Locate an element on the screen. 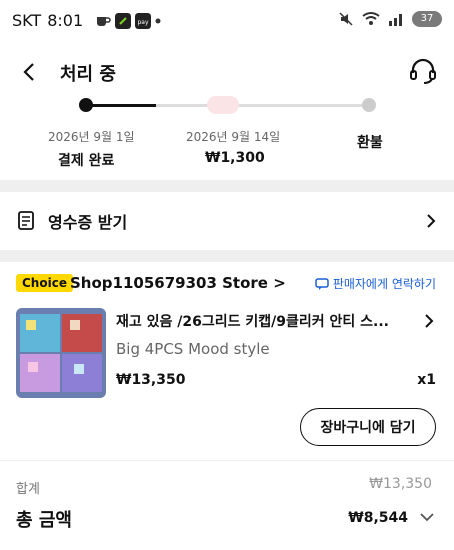 The height and width of the screenshot is (550, 454). contact-seller-link: 판매자에게 연락하기 is located at coordinates (375, 283).